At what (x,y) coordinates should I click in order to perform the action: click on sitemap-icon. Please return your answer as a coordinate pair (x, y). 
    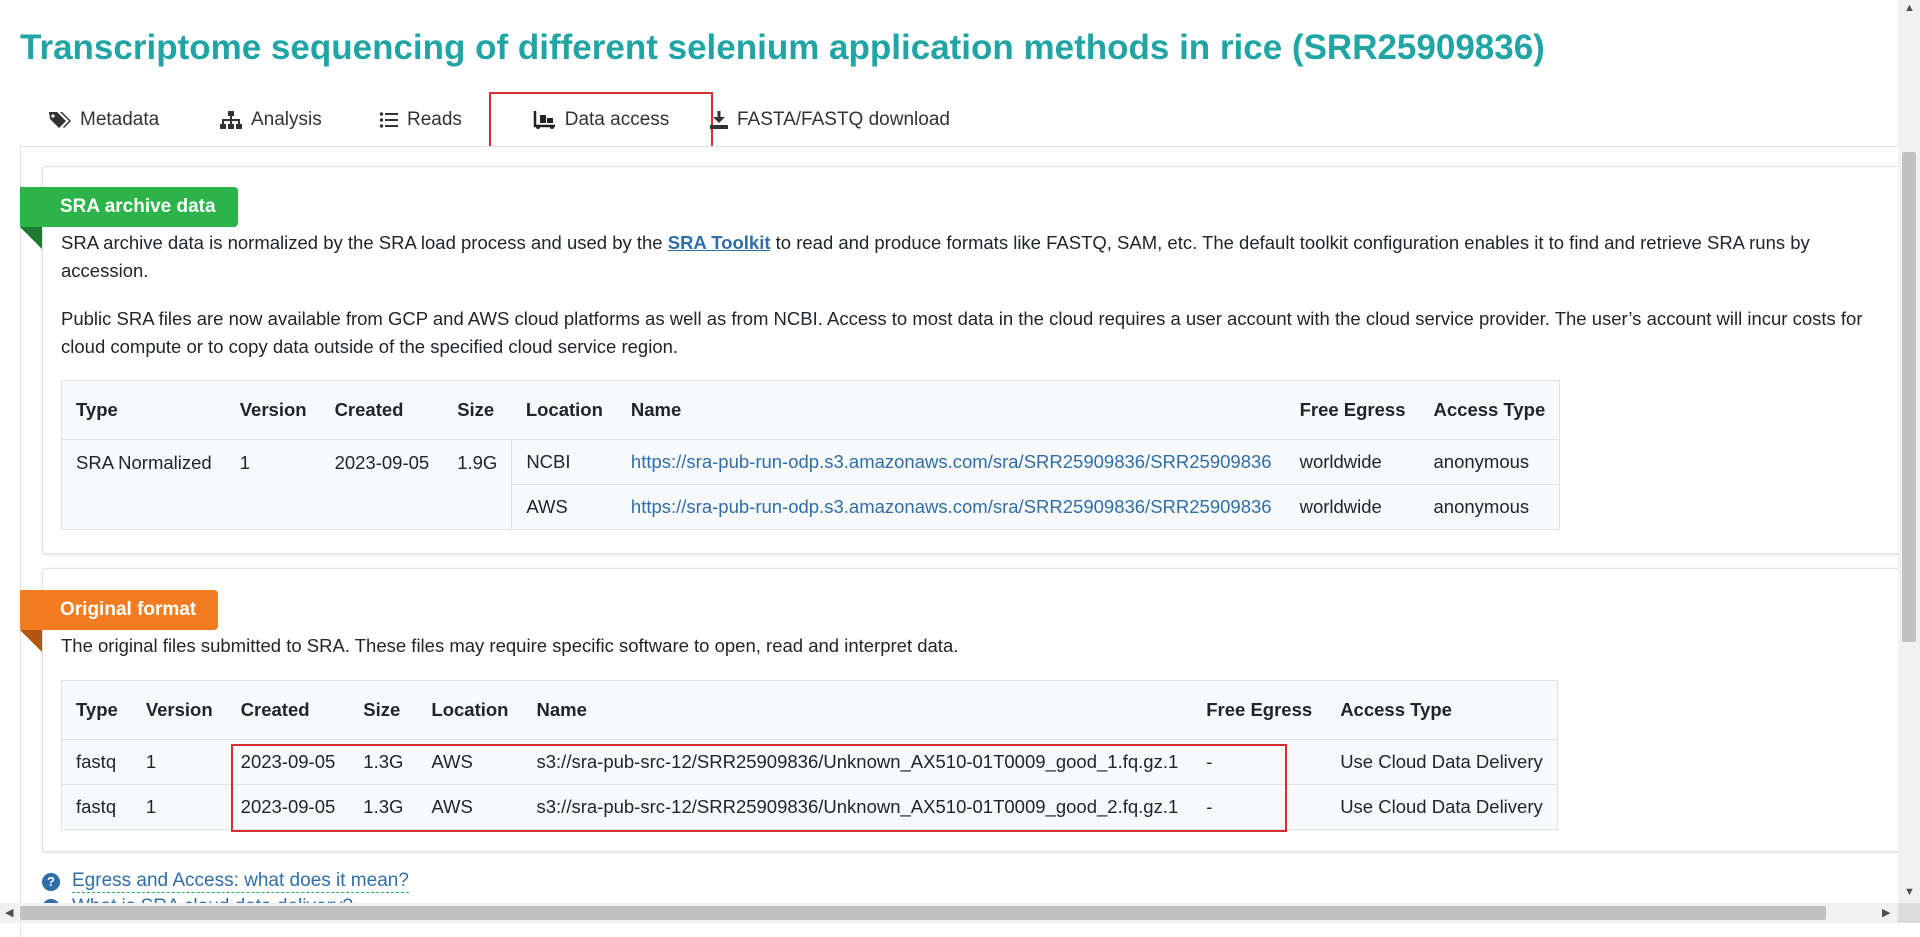
    Looking at the image, I should click on (231, 120).